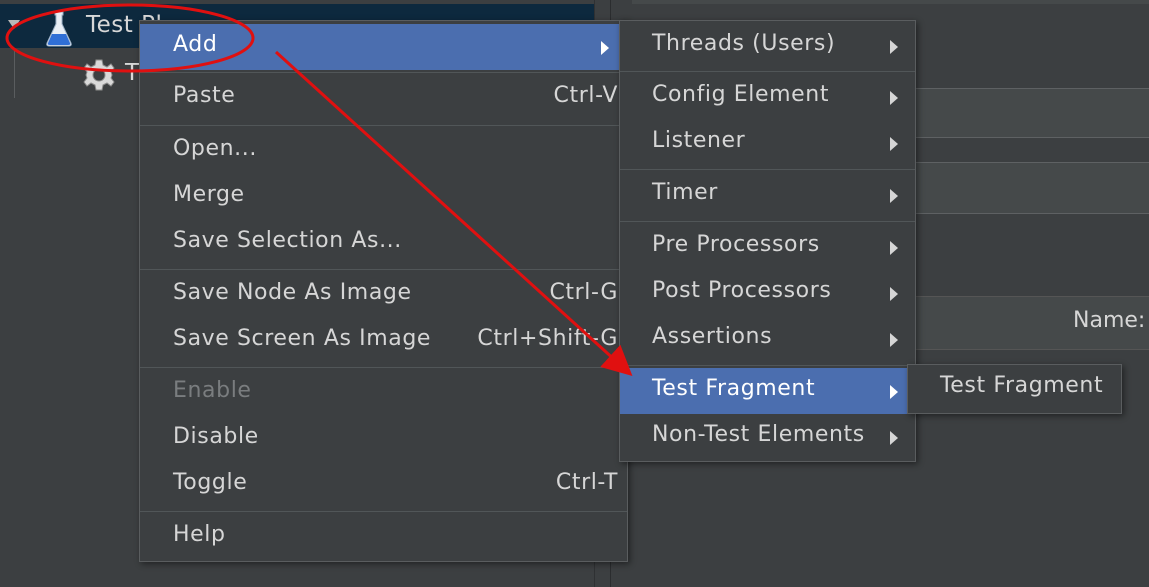  What do you see at coordinates (14, 73) in the screenshot?
I see `tree-connector-line` at bounding box center [14, 73].